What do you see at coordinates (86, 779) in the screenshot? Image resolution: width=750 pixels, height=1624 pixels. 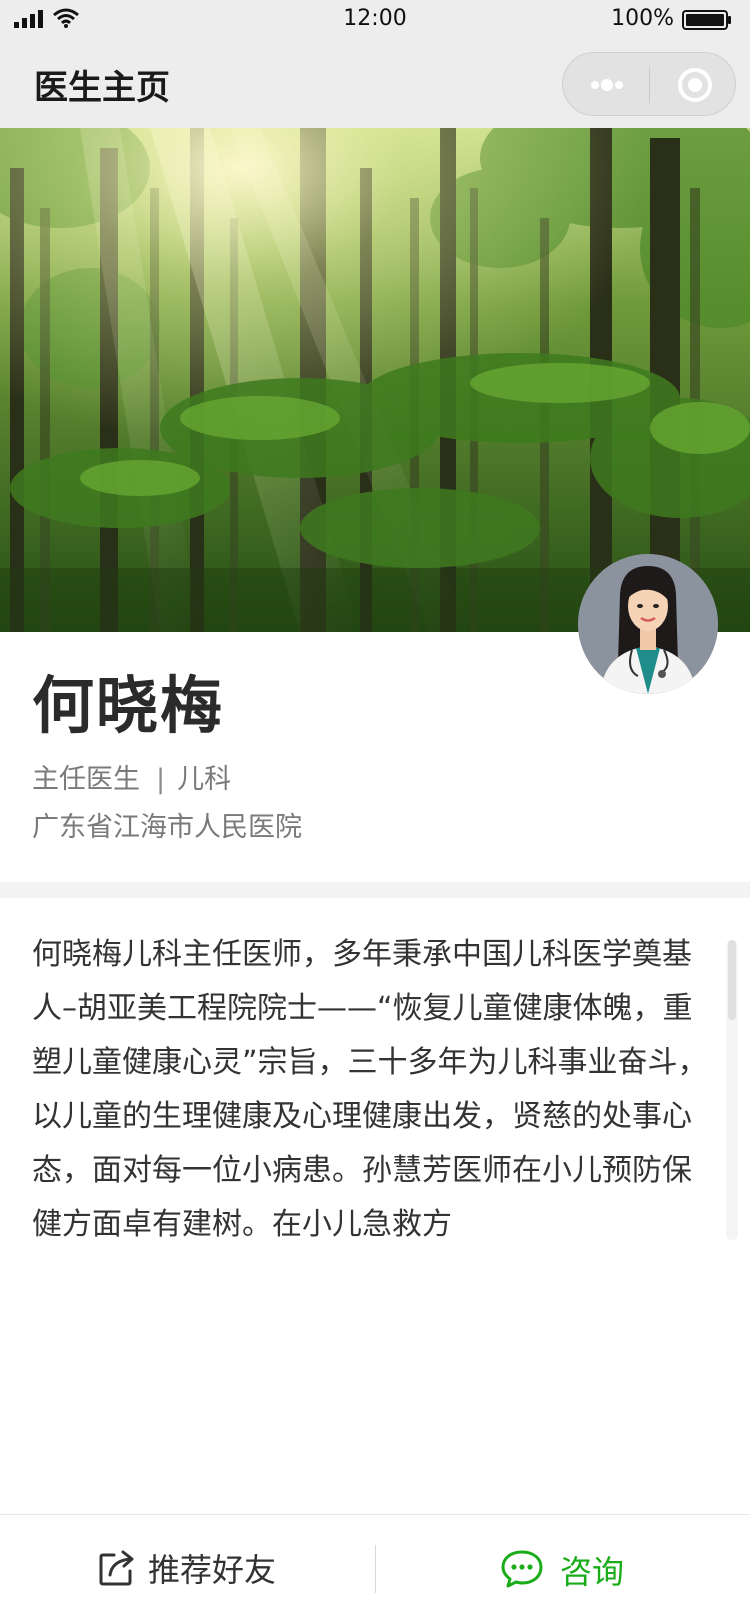 I see `doctor-title: 主任医生` at bounding box center [86, 779].